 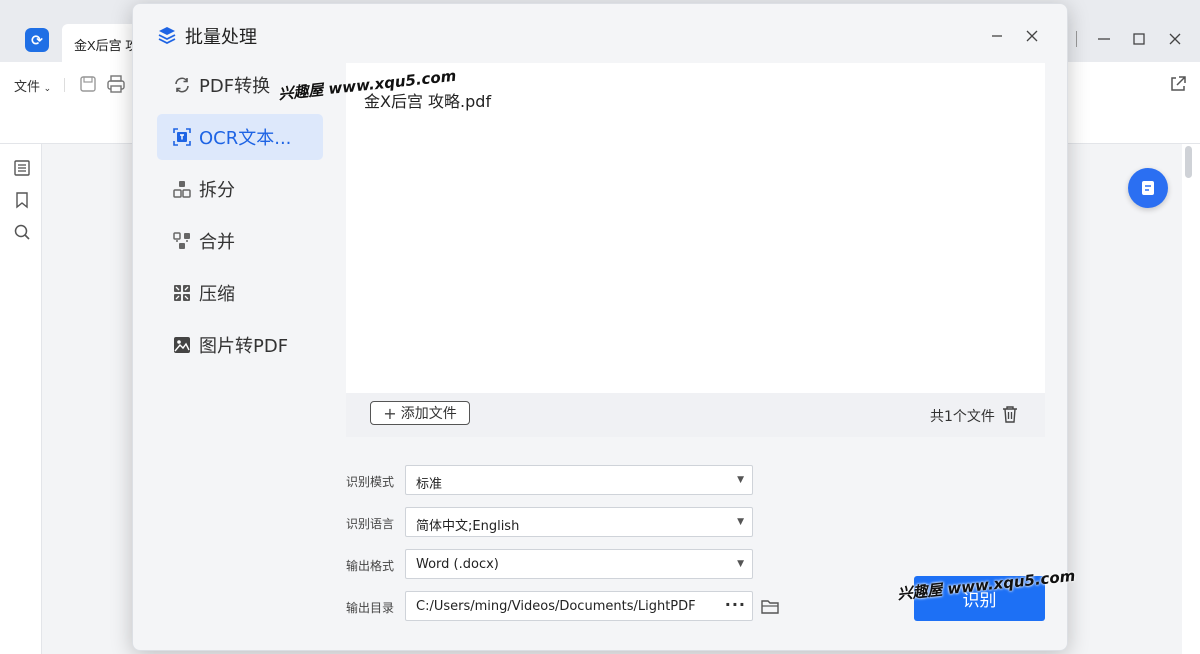 I want to click on trash-icon, so click(x=1010, y=414).